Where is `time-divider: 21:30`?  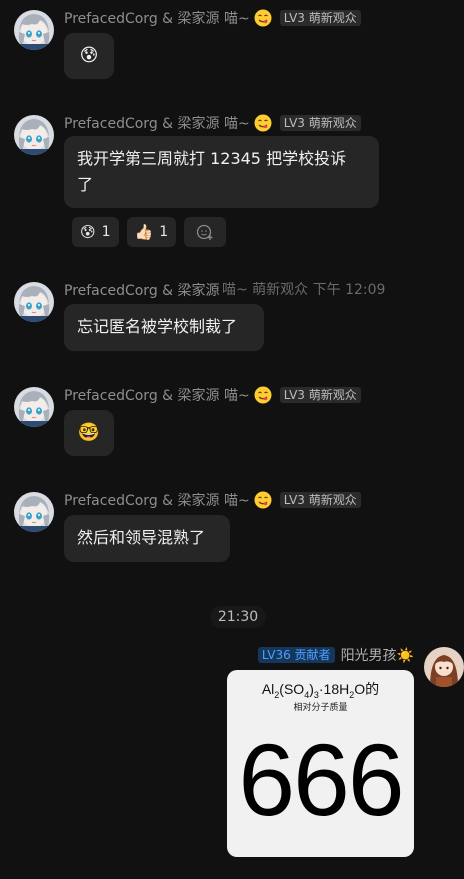 time-divider: 21:30 is located at coordinates (238, 617).